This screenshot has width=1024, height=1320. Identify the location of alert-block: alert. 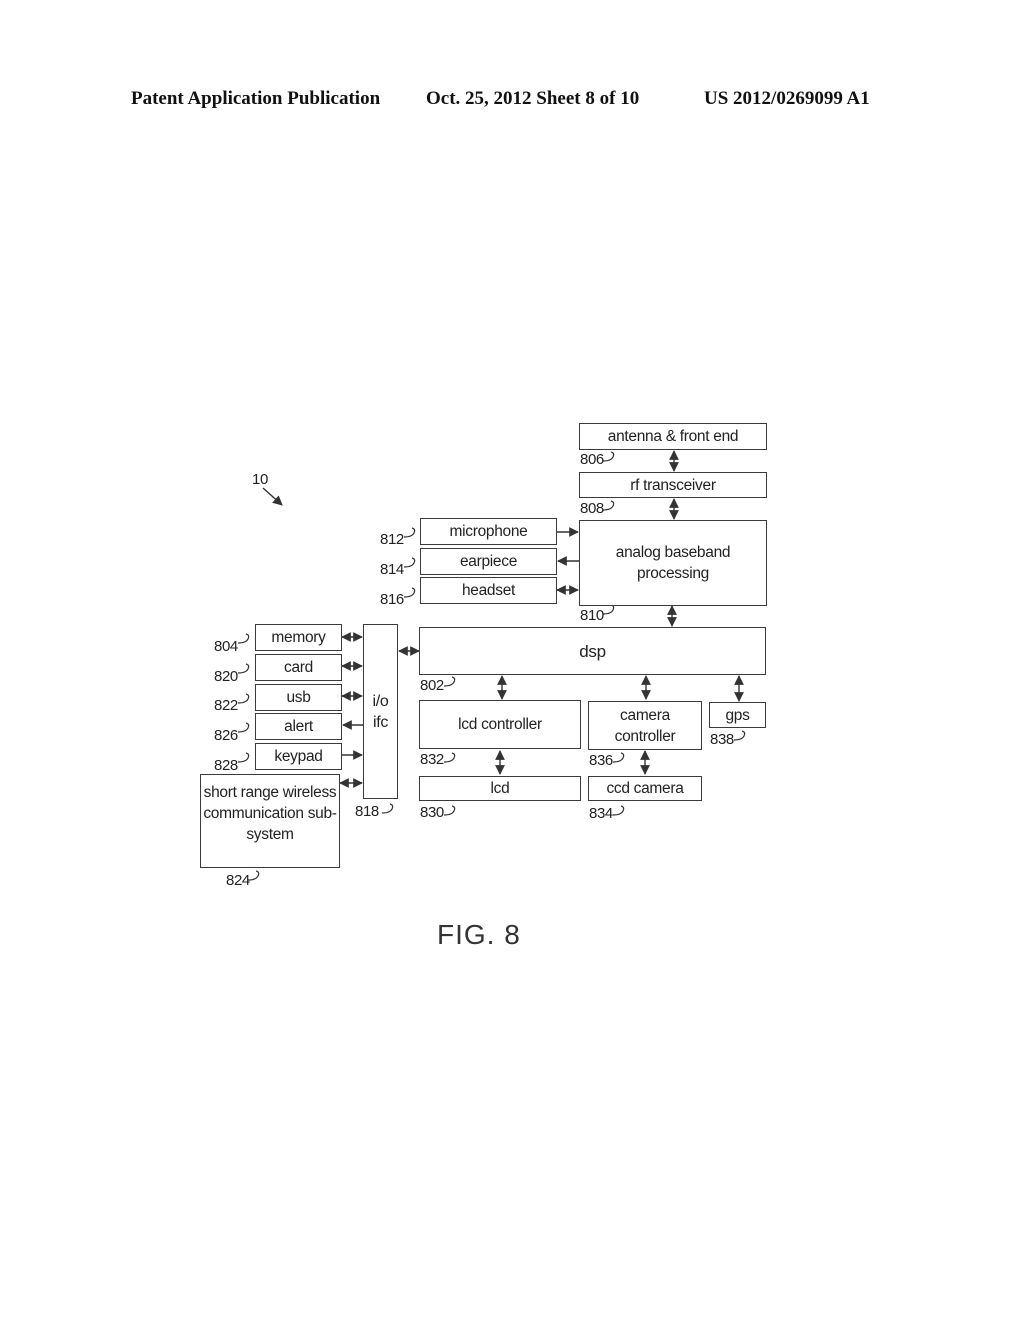
(298, 726).